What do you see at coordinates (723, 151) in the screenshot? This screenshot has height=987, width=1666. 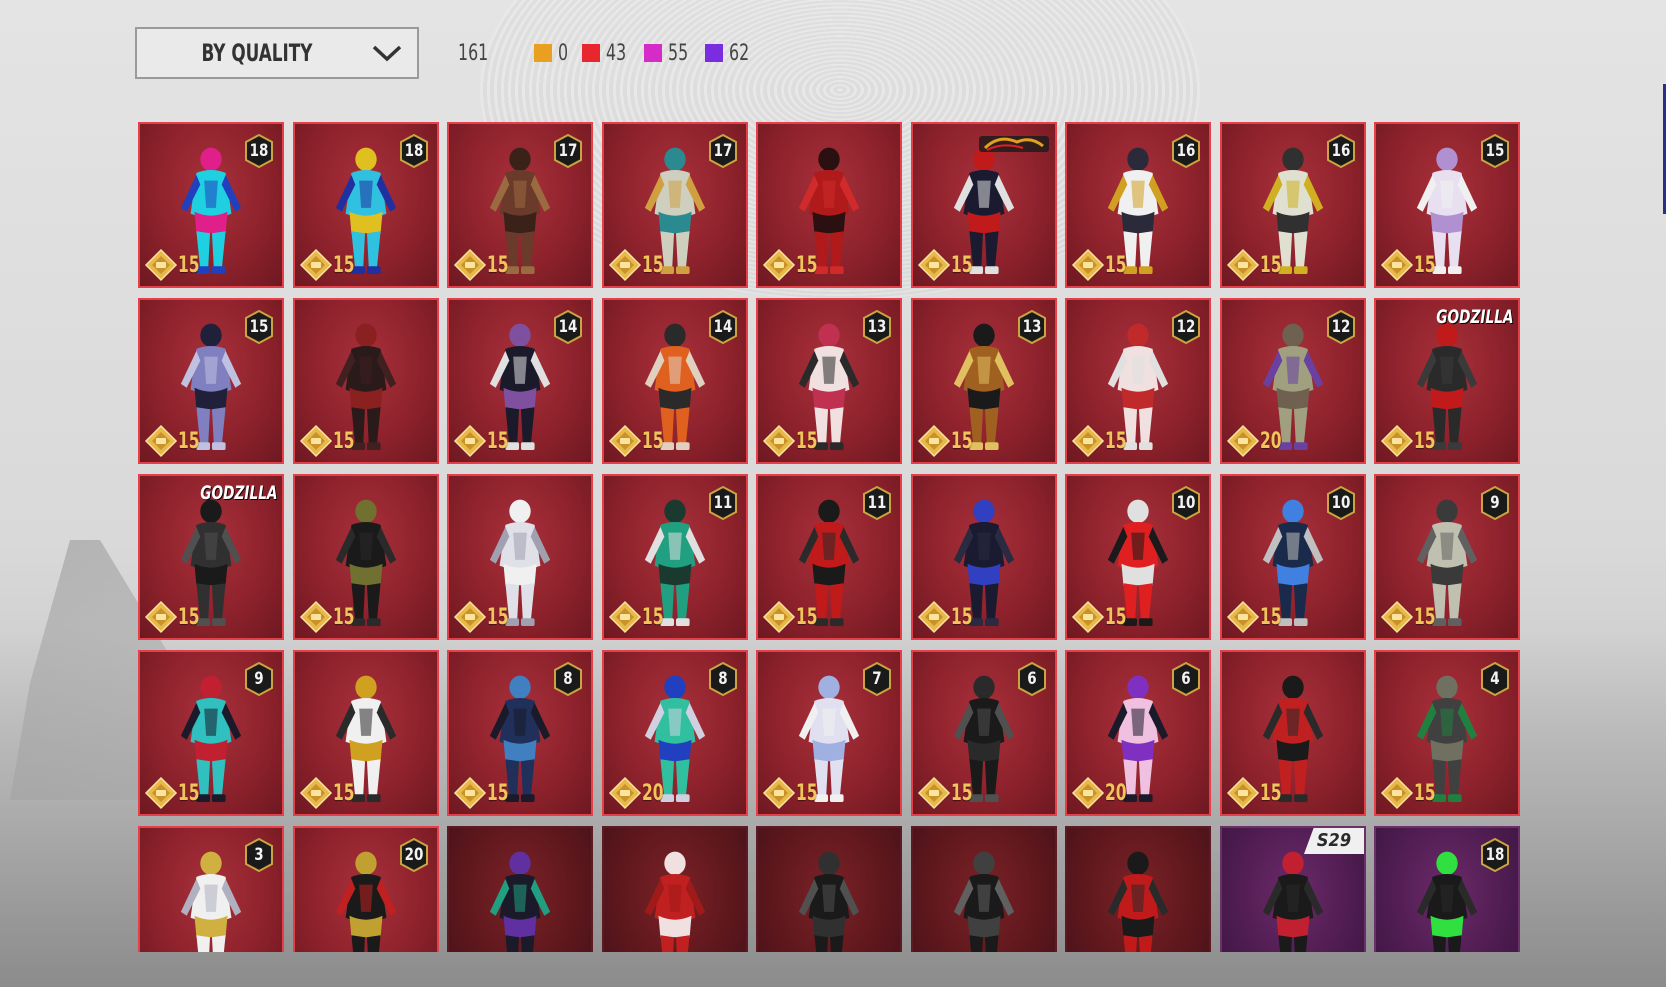 I see `count-badge: 17` at bounding box center [723, 151].